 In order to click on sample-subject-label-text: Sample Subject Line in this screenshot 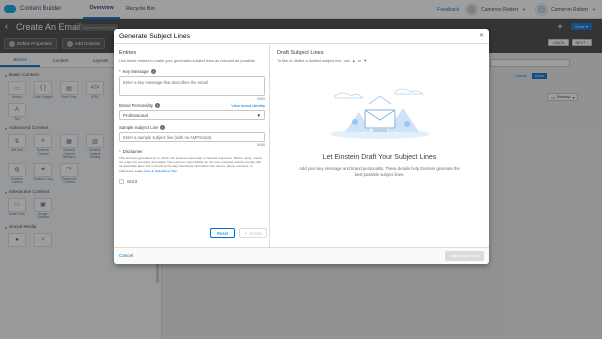, I will do `click(139, 128)`.